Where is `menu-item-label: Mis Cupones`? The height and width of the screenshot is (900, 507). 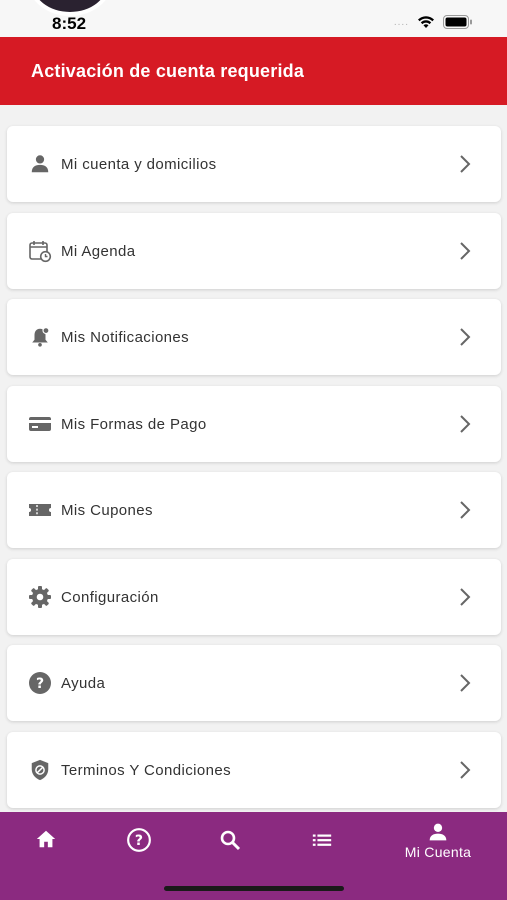 menu-item-label: Mis Cupones is located at coordinates (107, 510).